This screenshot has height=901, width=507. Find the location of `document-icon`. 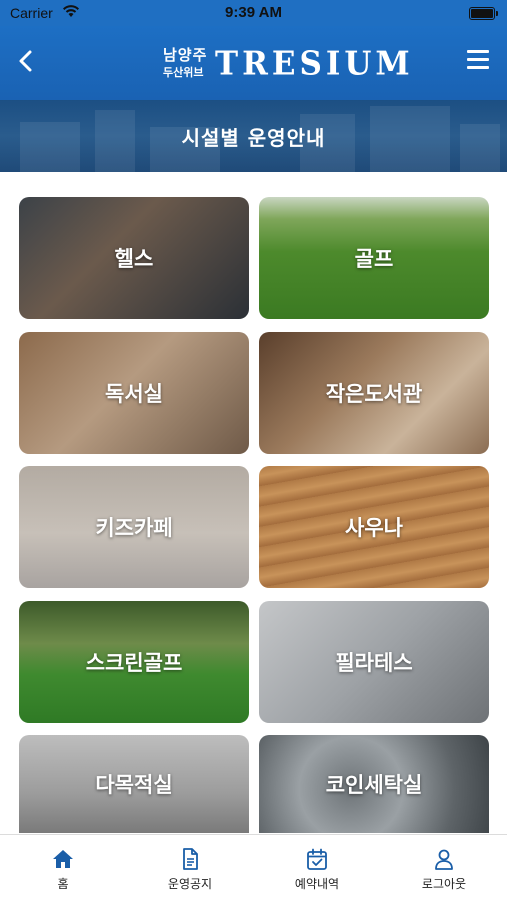

document-icon is located at coordinates (190, 859).